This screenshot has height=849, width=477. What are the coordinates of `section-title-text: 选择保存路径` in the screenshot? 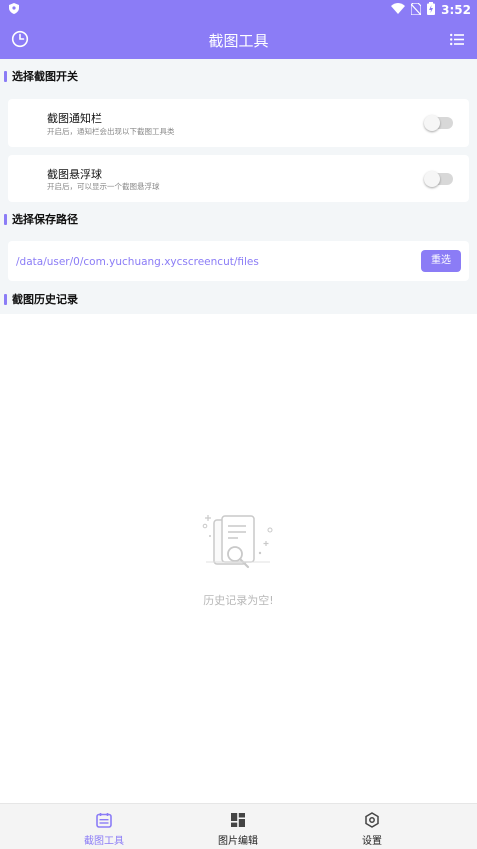 It's located at (45, 219).